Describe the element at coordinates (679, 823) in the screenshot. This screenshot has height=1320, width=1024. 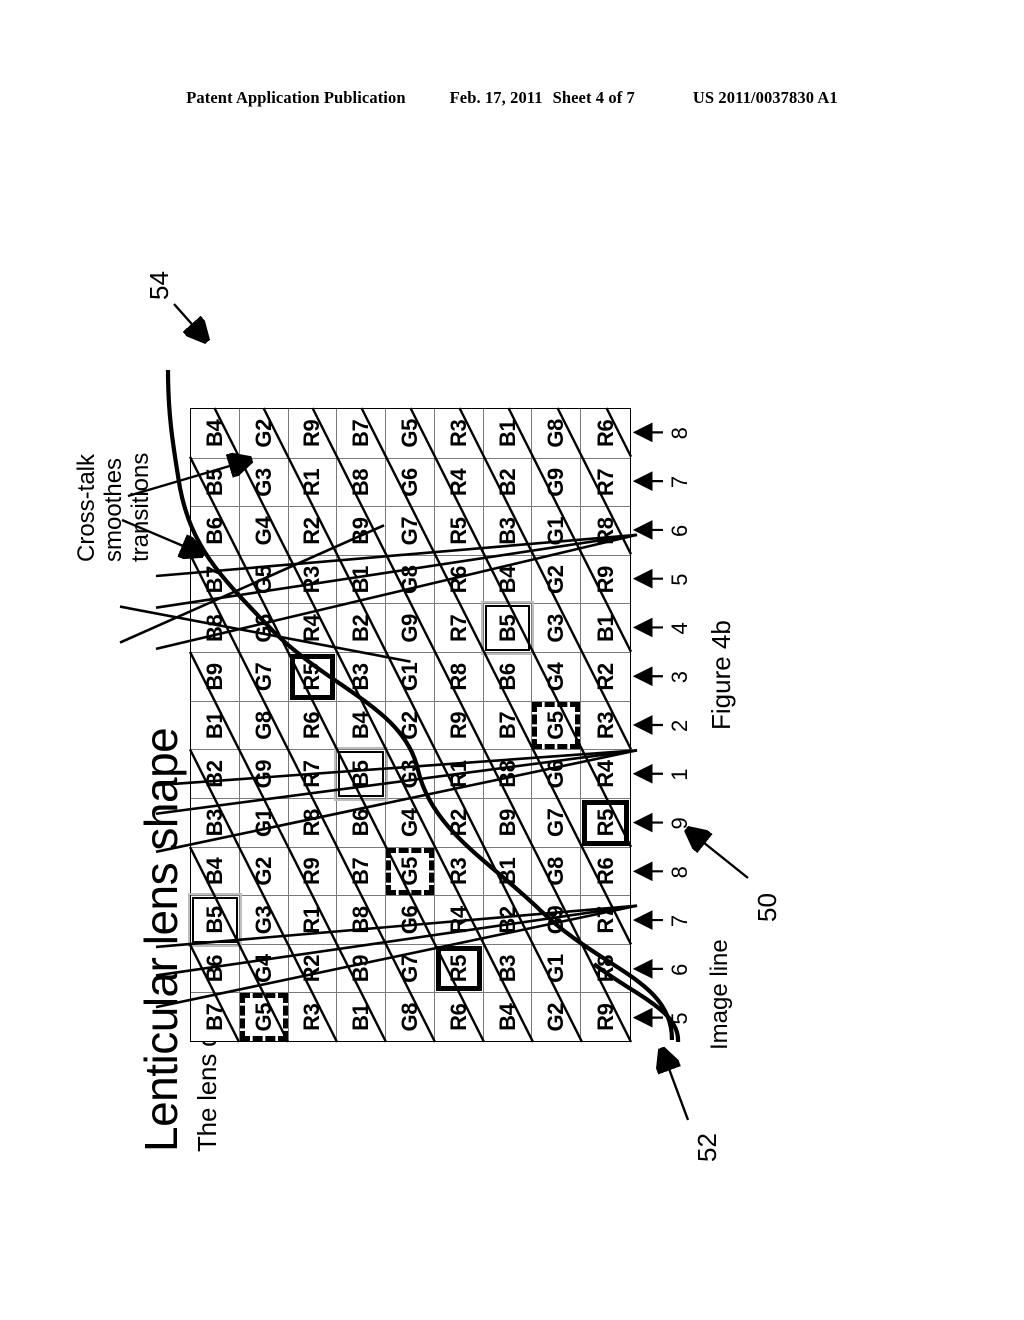
I see `image-line-tick: 9` at that location.